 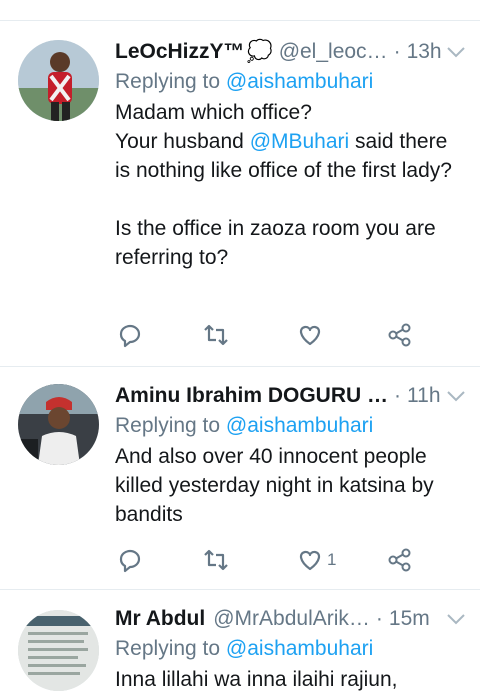 I want to click on tweet-header: Aminu Ibrahim DOGURU … · 11h, so click(x=290, y=396).